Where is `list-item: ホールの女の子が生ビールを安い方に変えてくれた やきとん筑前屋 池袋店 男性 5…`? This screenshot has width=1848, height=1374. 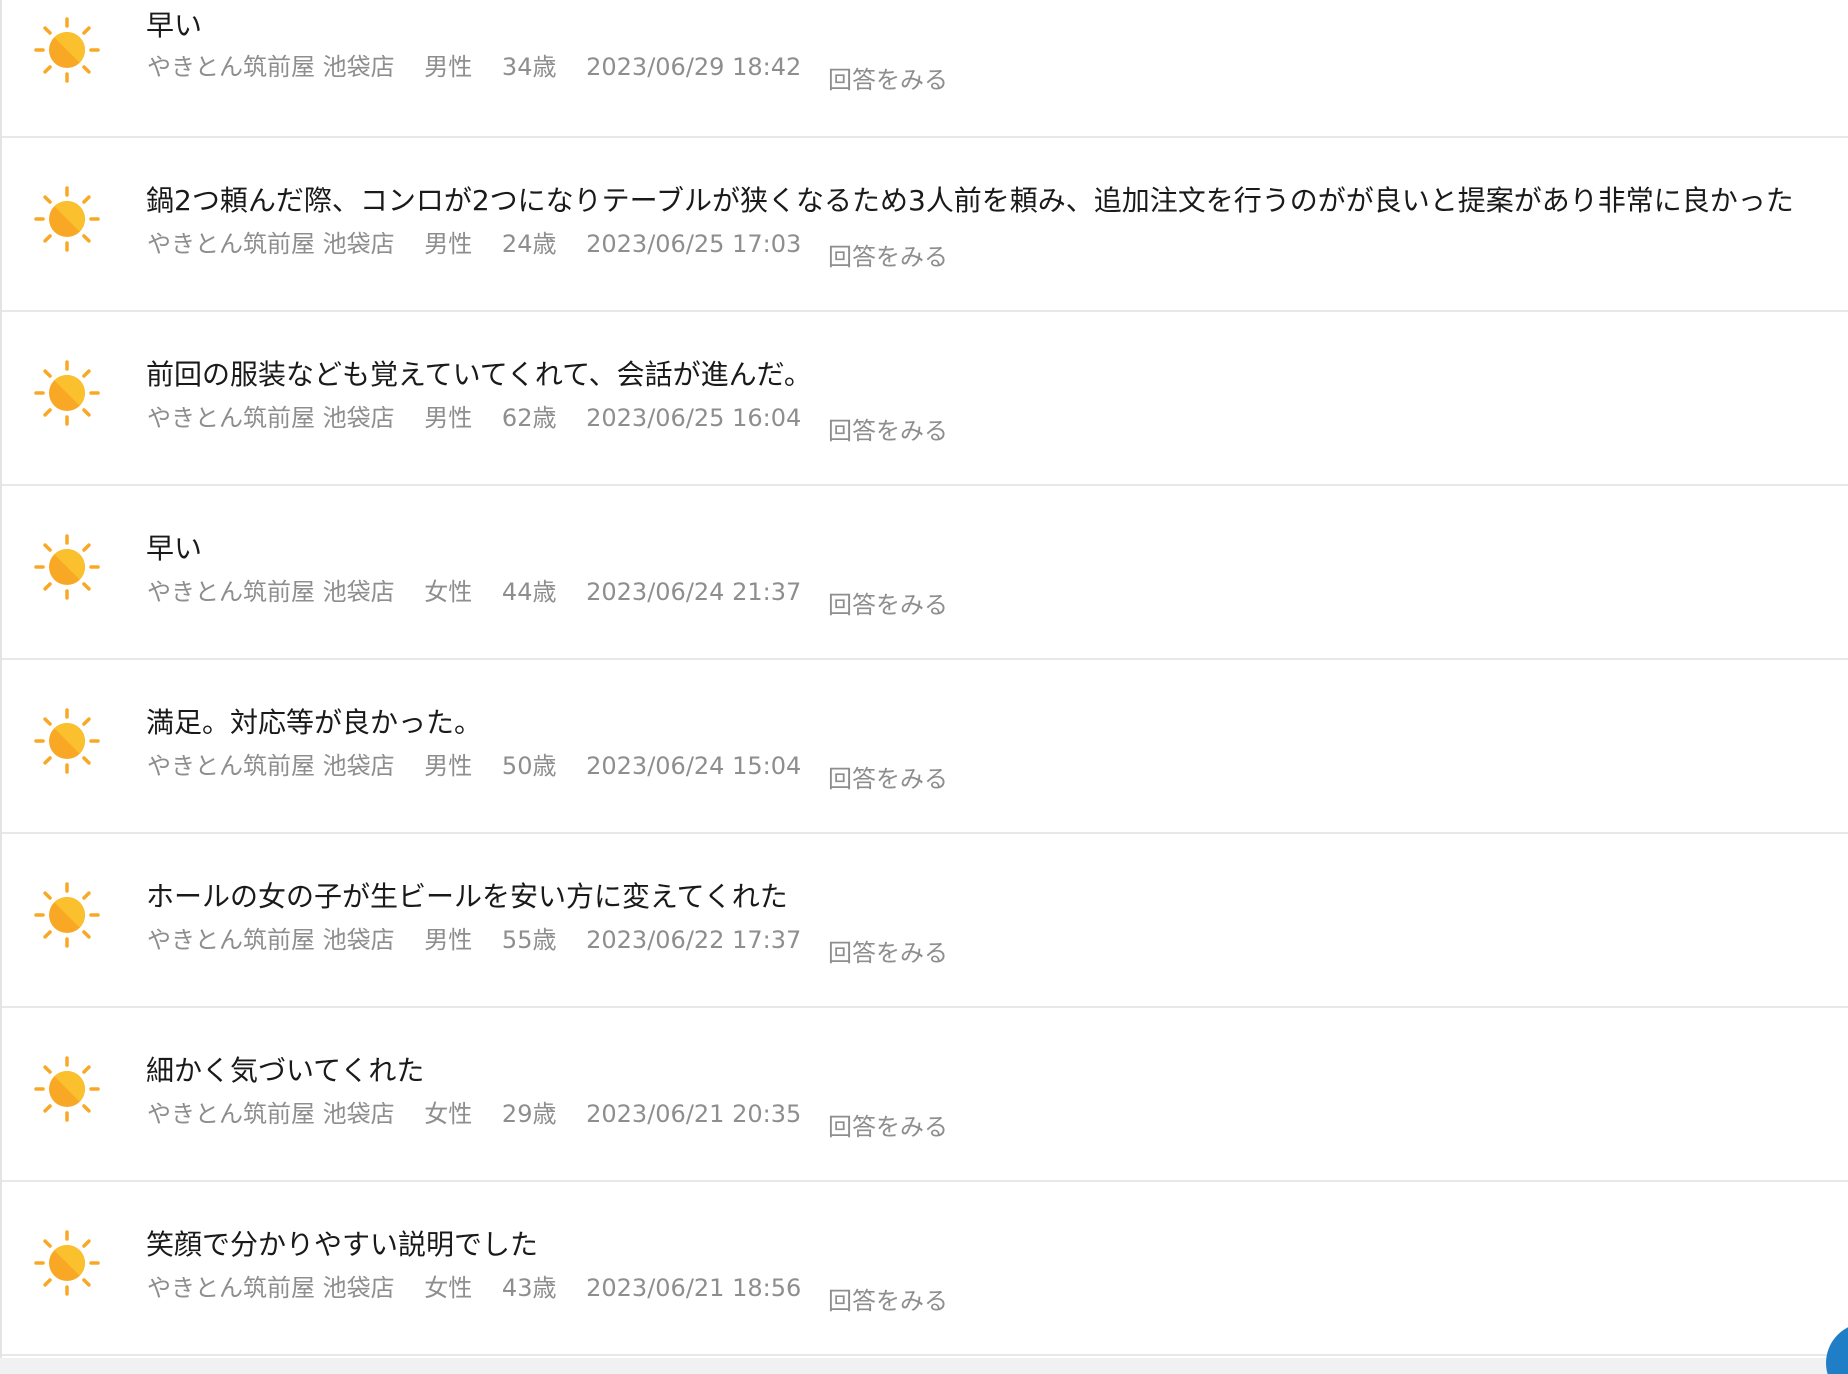 list-item: ホールの女の子が生ビールを安い方に変えてくれた やきとん筑前屋 池袋店 男性 5… is located at coordinates (925, 921).